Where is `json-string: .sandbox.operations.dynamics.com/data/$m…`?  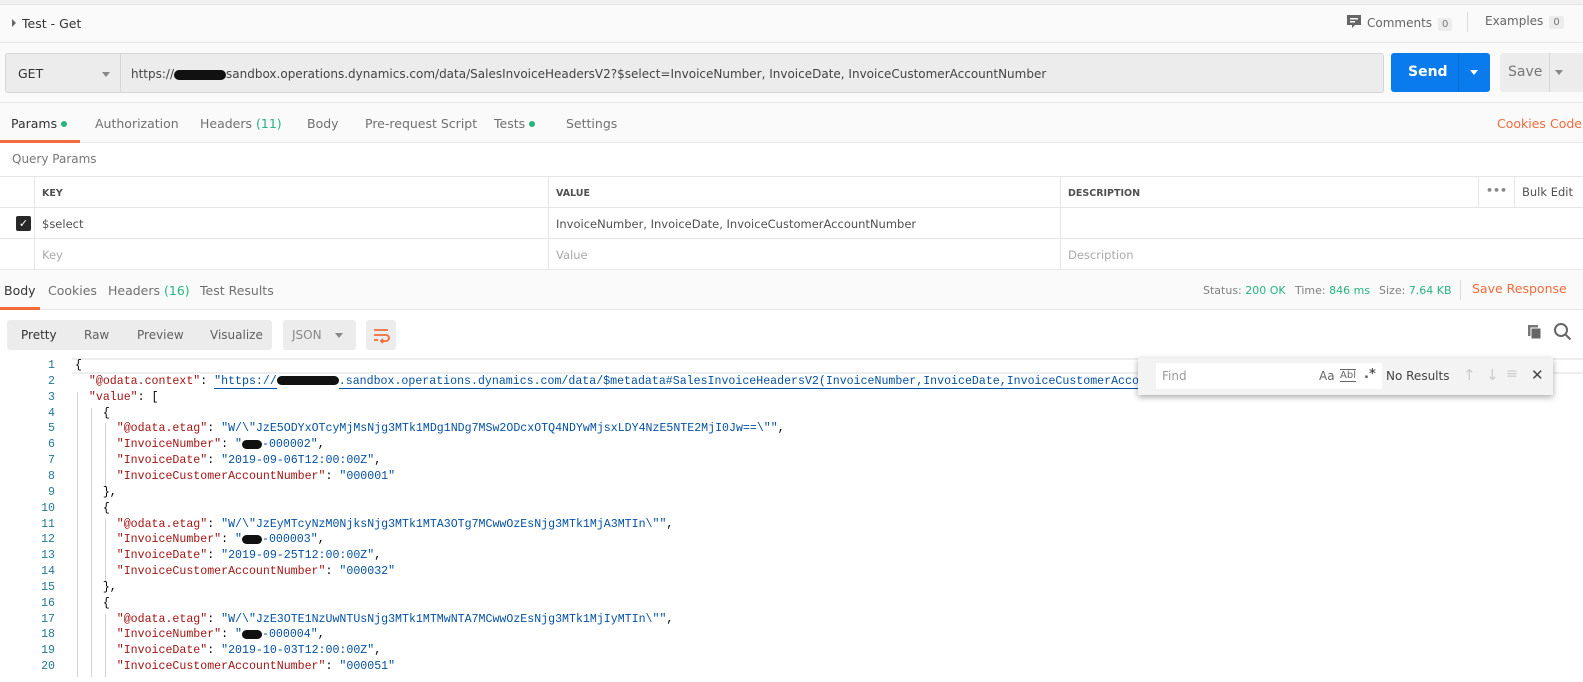
json-string: .sandbox.operations.dynamics.com/data/$m… is located at coordinates (770, 381).